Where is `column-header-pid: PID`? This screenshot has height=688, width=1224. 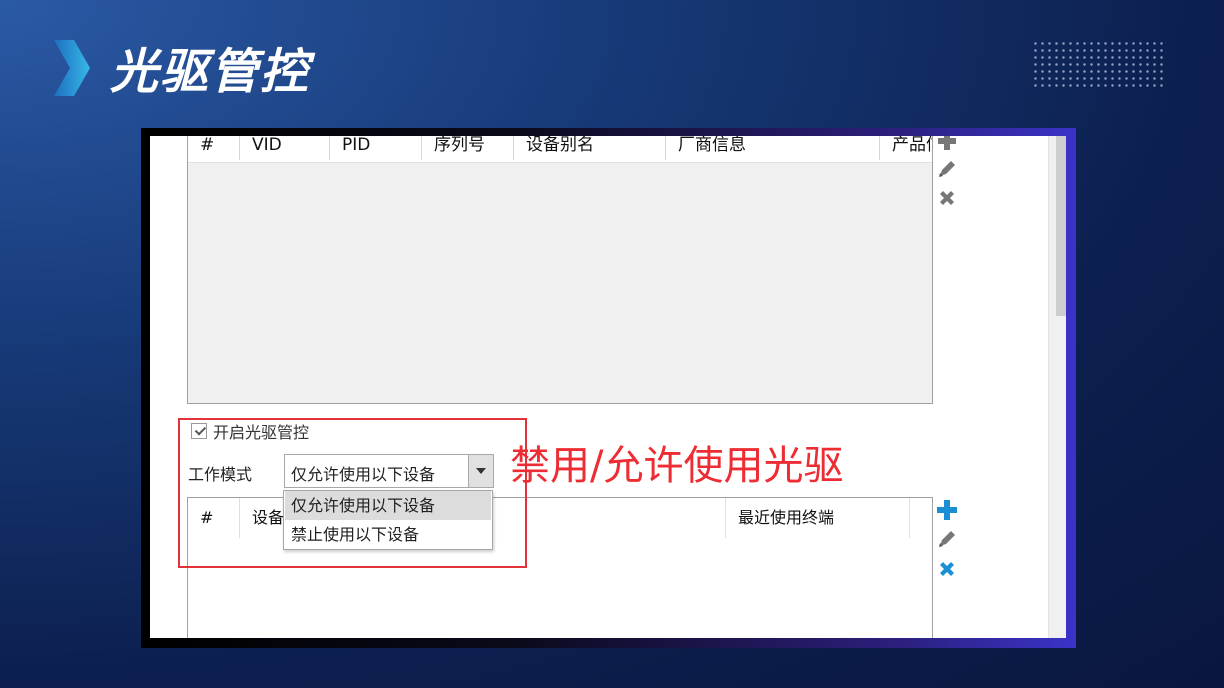
column-header-pid: PID is located at coordinates (376, 148).